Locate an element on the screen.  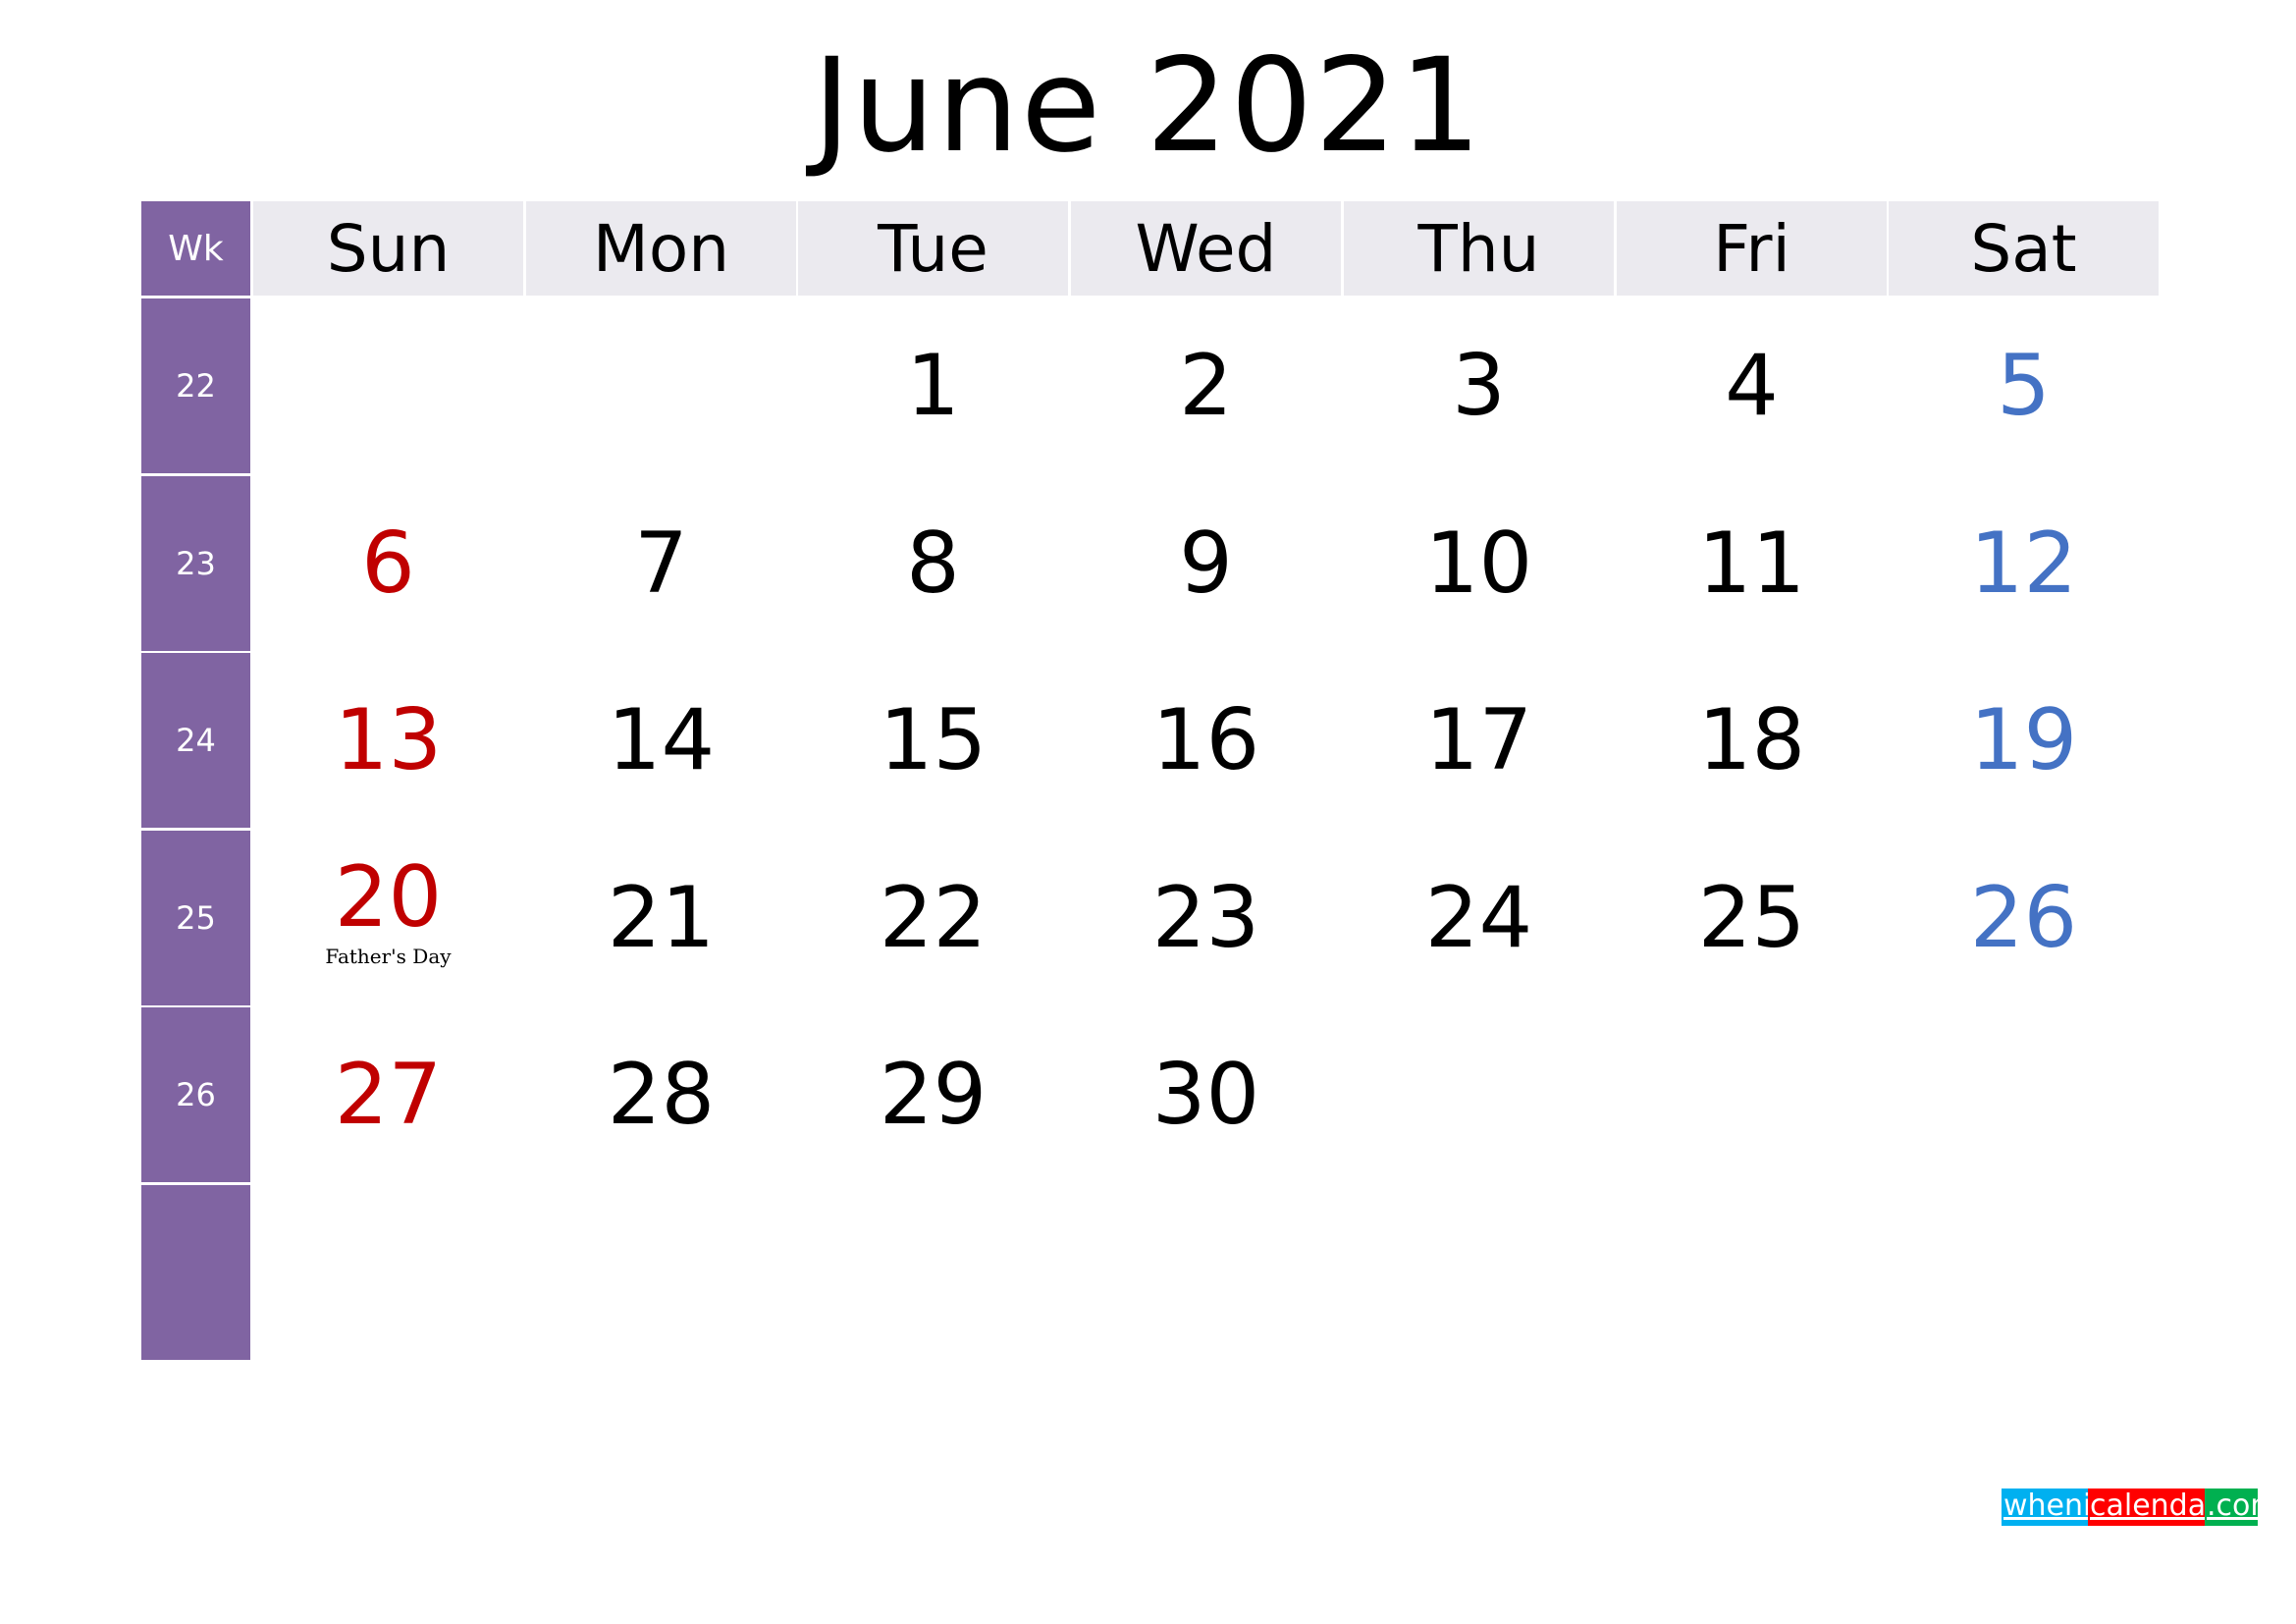
day-number: 29 is located at coordinates (933, 1095).